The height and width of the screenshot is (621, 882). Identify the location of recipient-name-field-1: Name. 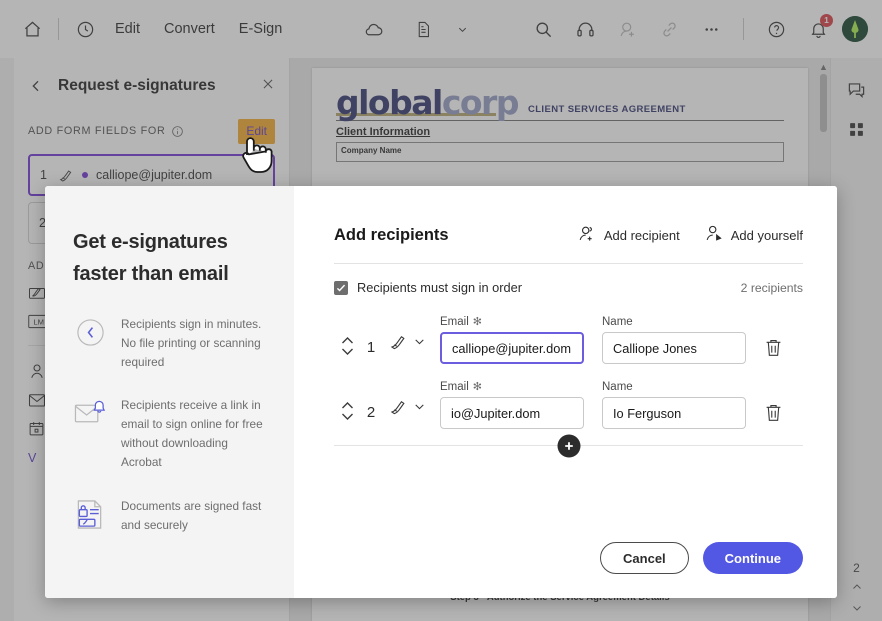
(674, 340).